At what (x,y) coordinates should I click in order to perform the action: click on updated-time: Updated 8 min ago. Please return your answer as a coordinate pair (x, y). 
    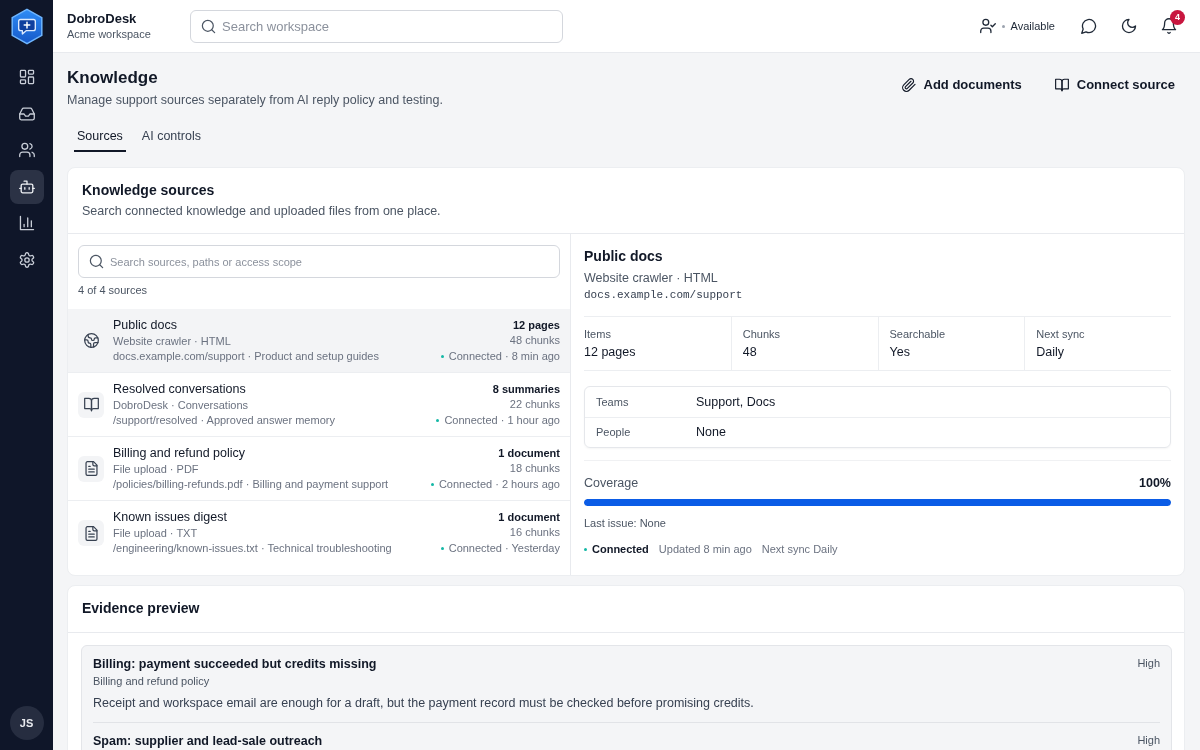
    Looking at the image, I should click on (705, 549).